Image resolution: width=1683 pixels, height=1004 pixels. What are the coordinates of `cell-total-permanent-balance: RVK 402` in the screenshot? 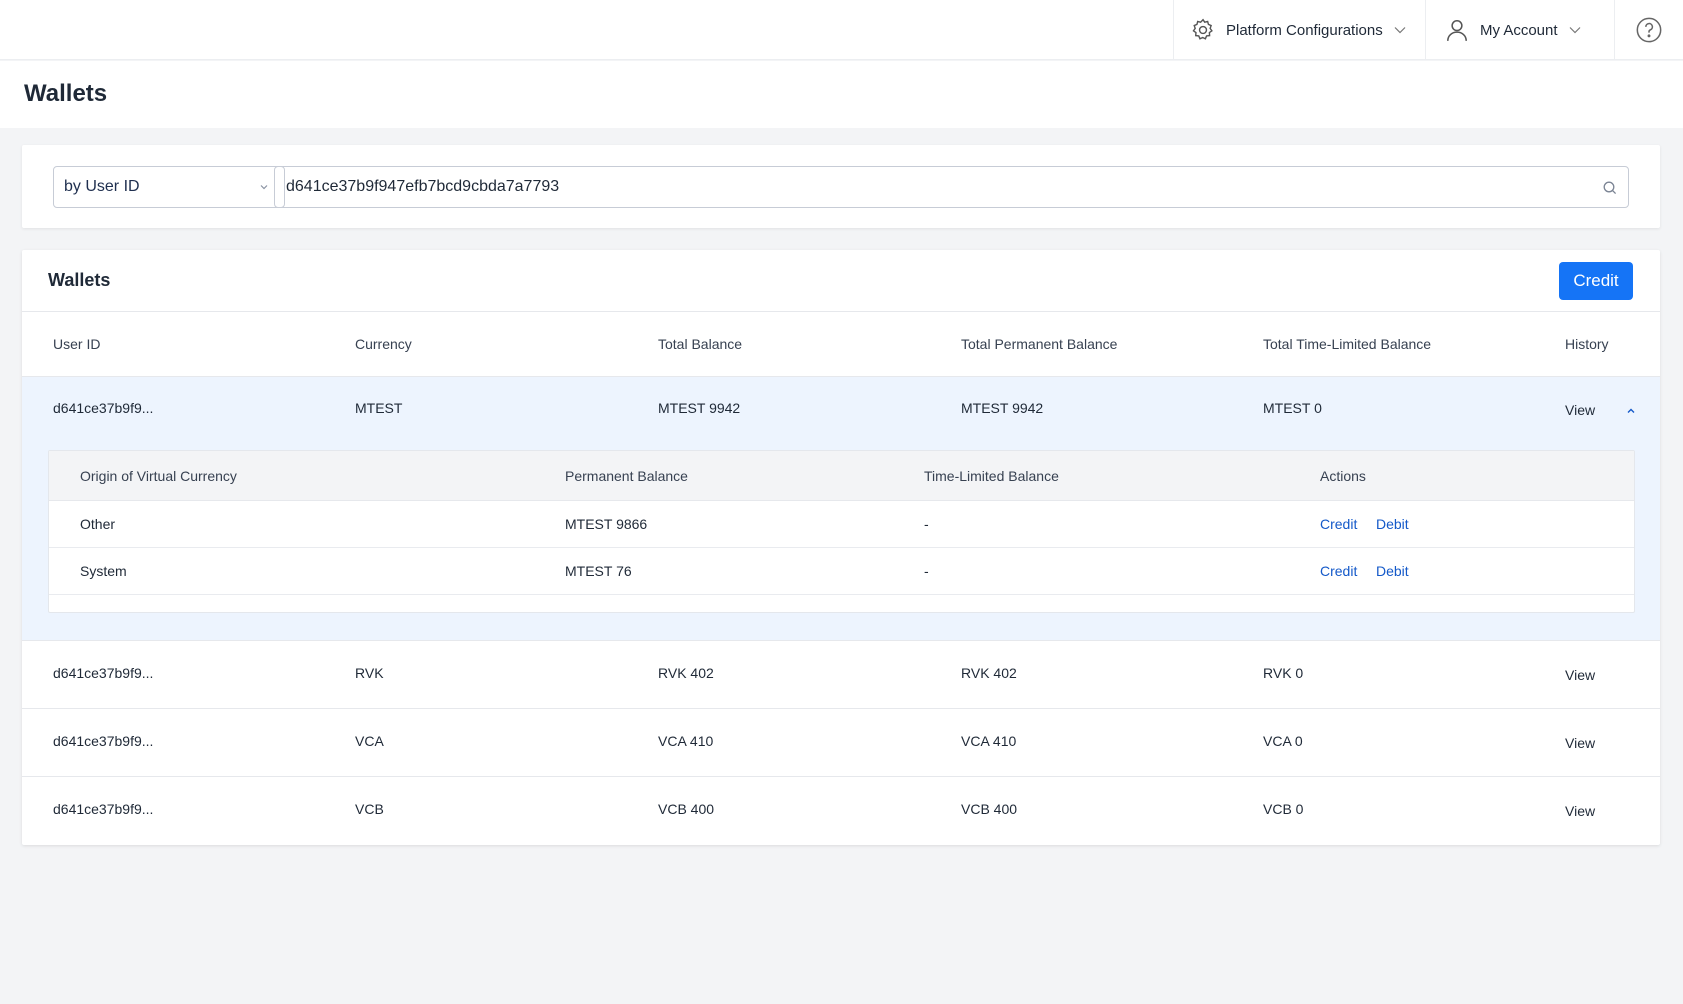 It's located at (989, 673).